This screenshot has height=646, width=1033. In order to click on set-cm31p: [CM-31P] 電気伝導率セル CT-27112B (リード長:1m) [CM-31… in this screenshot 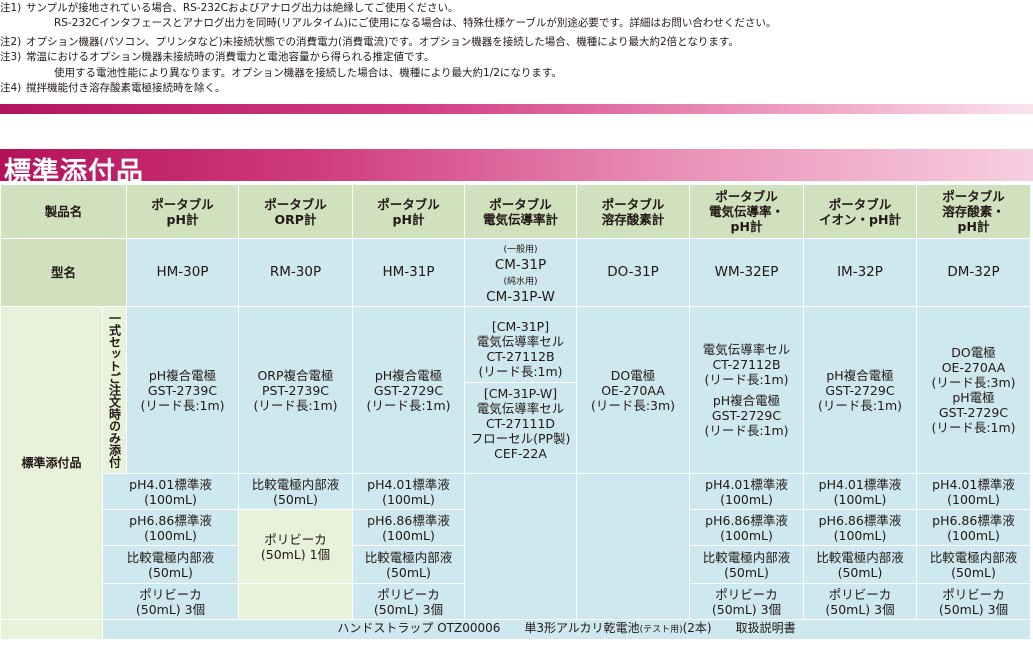, I will do `click(520, 390)`.